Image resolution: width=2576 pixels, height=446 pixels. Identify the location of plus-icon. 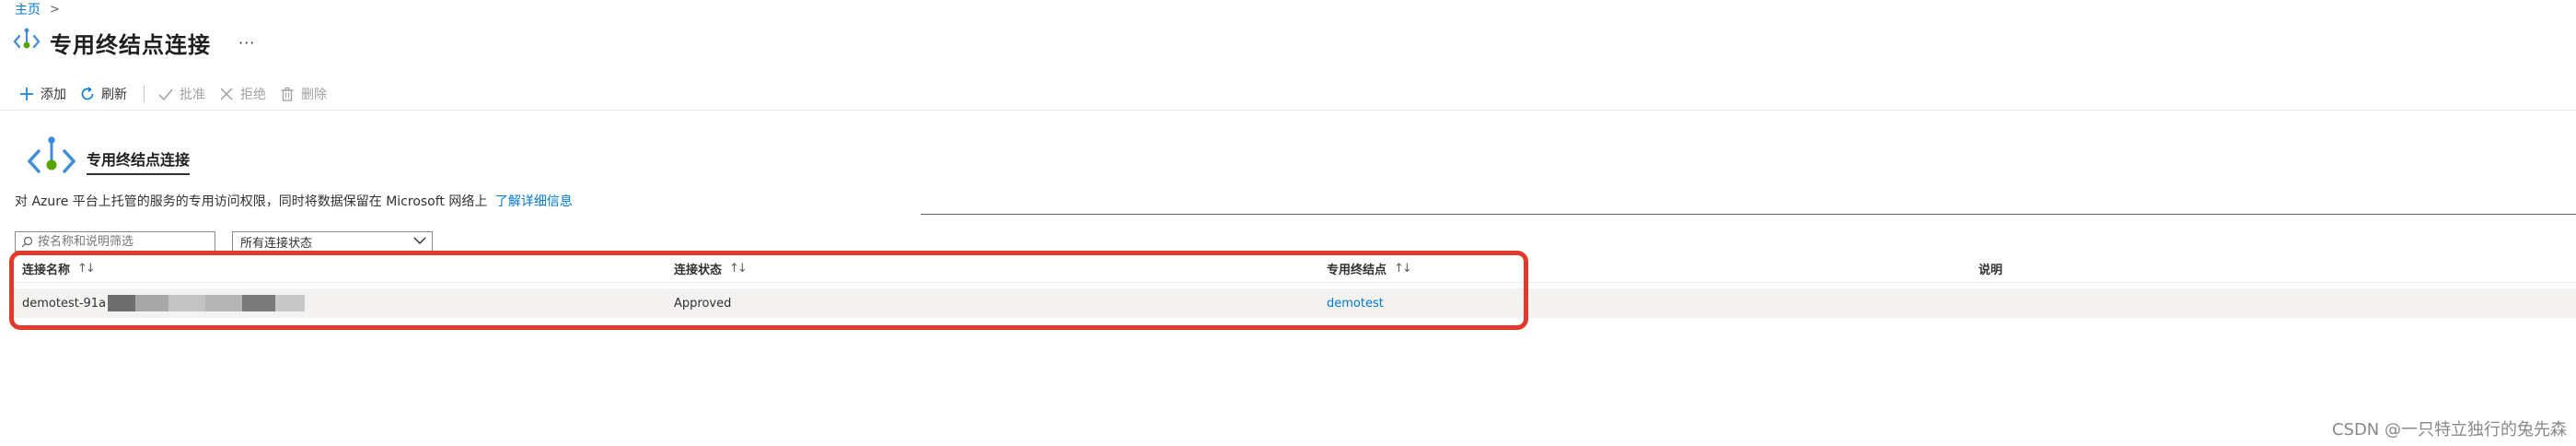
(26, 94).